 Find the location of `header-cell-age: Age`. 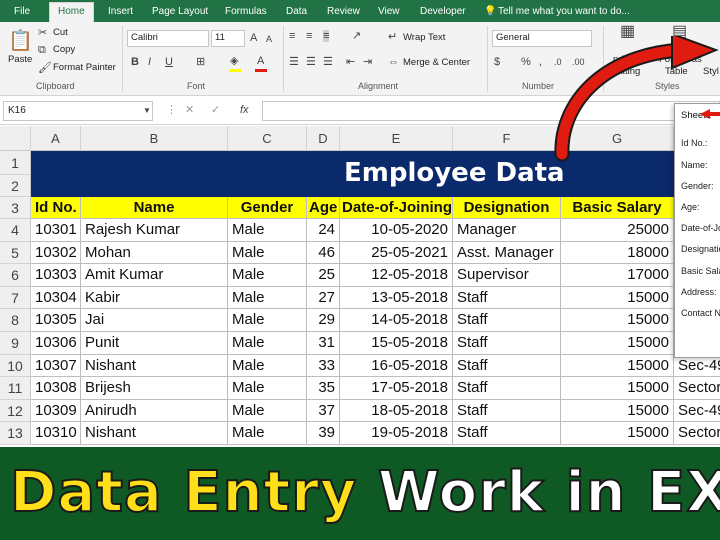

header-cell-age: Age is located at coordinates (323, 208).